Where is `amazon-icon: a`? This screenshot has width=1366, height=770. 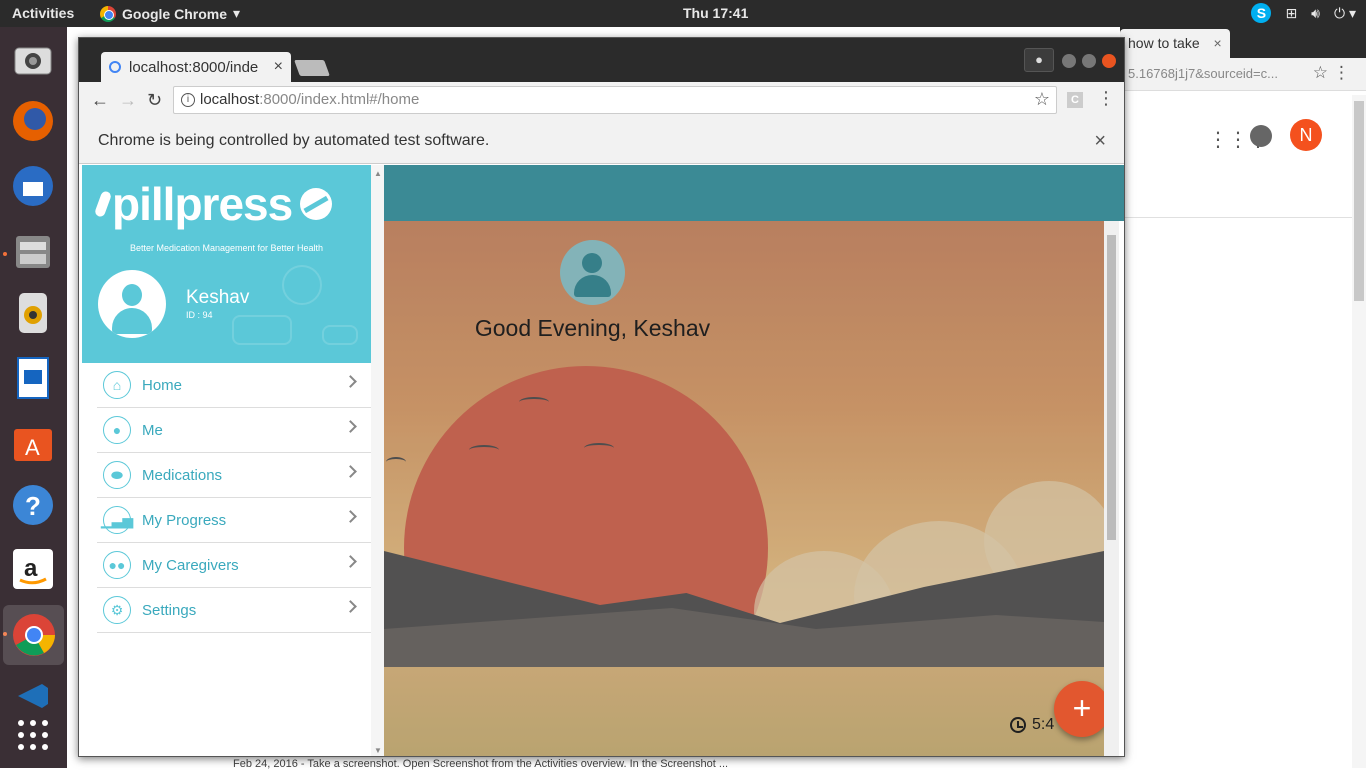 amazon-icon: a is located at coordinates (33, 569).